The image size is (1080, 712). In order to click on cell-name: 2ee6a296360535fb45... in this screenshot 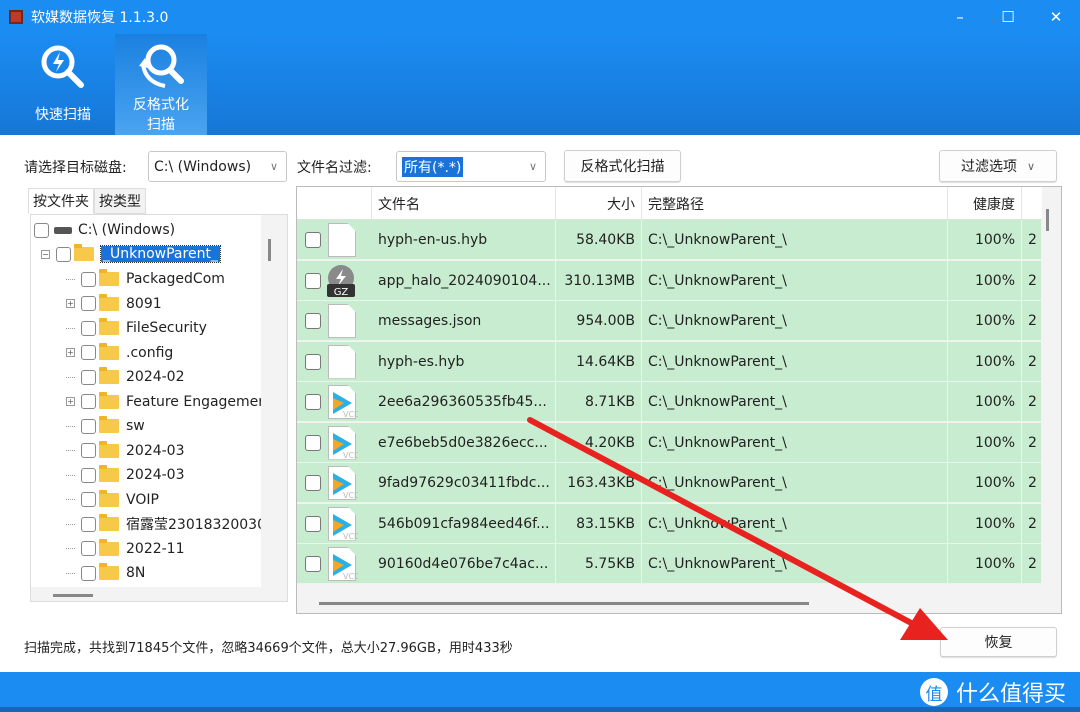, I will do `click(464, 402)`.